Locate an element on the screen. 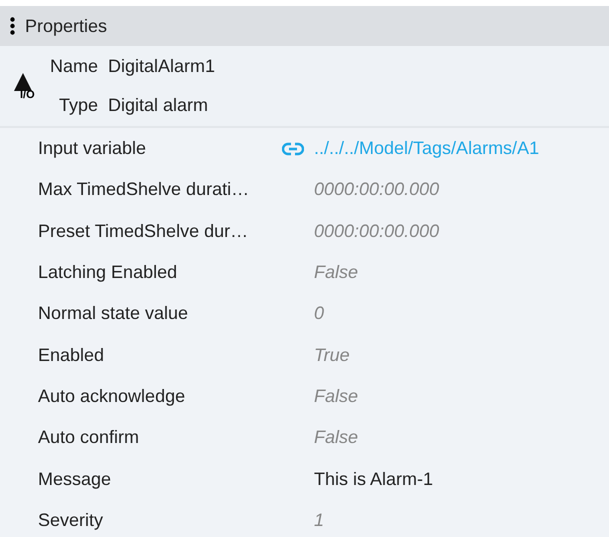 This screenshot has width=609, height=537. property-label: Auto acknowledge is located at coordinates (111, 396).